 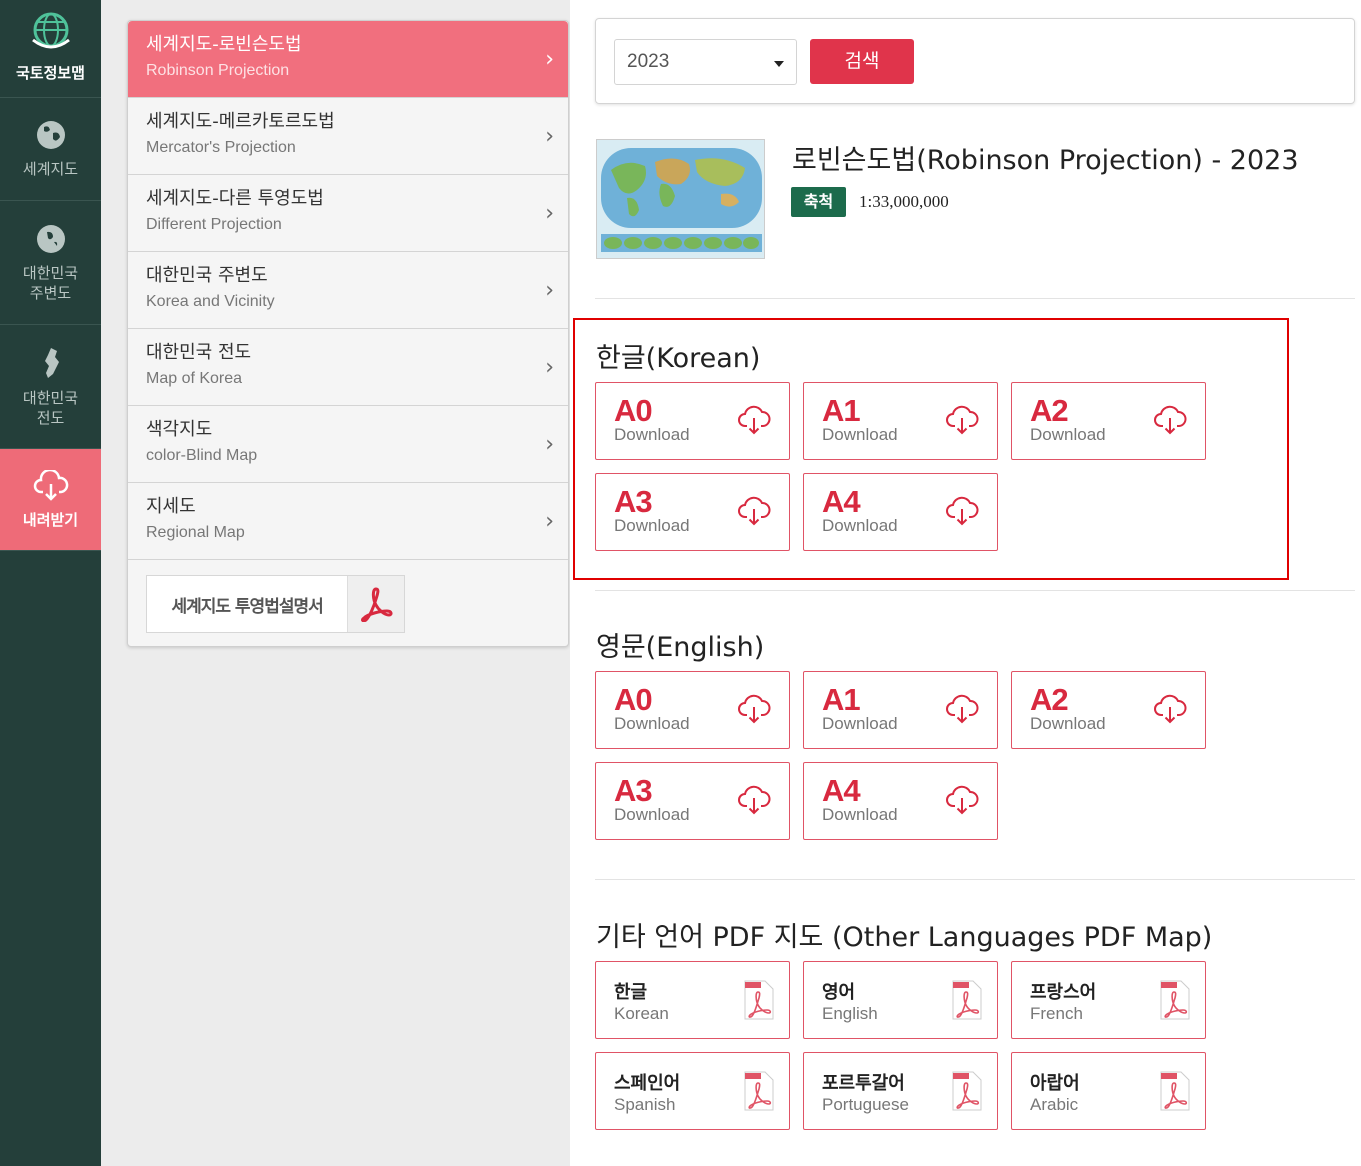 What do you see at coordinates (850, 1013) in the screenshot?
I see `language-en: English` at bounding box center [850, 1013].